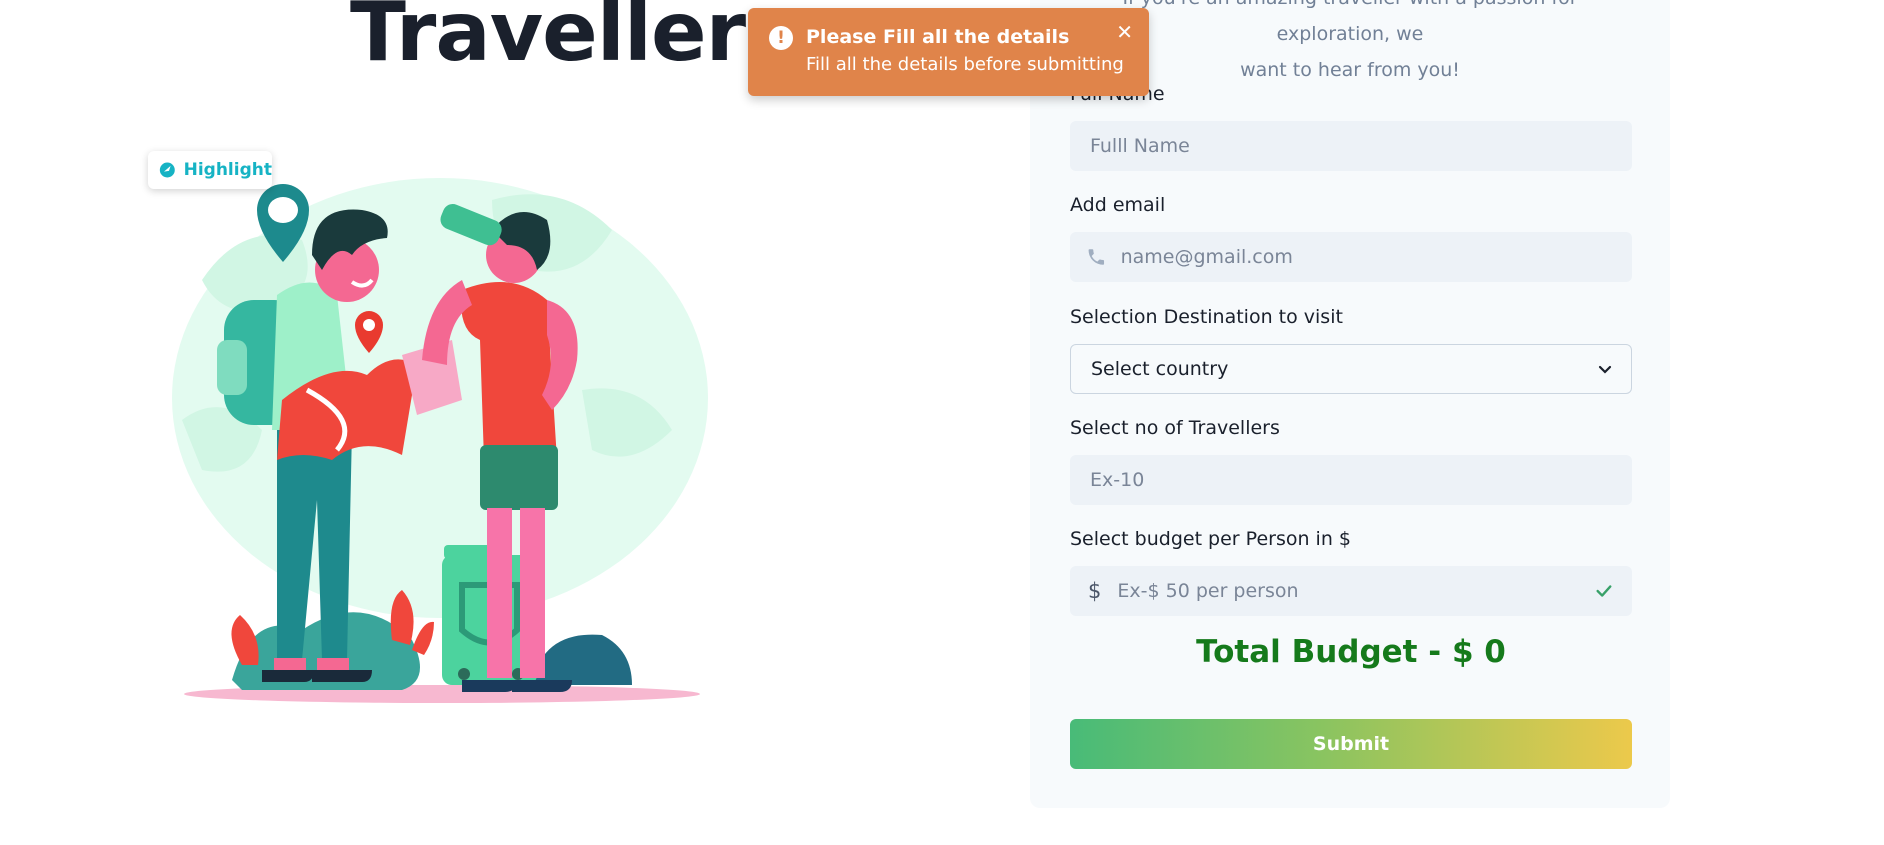 This screenshot has height=845, width=1884. I want to click on email-field, so click(1351, 257).